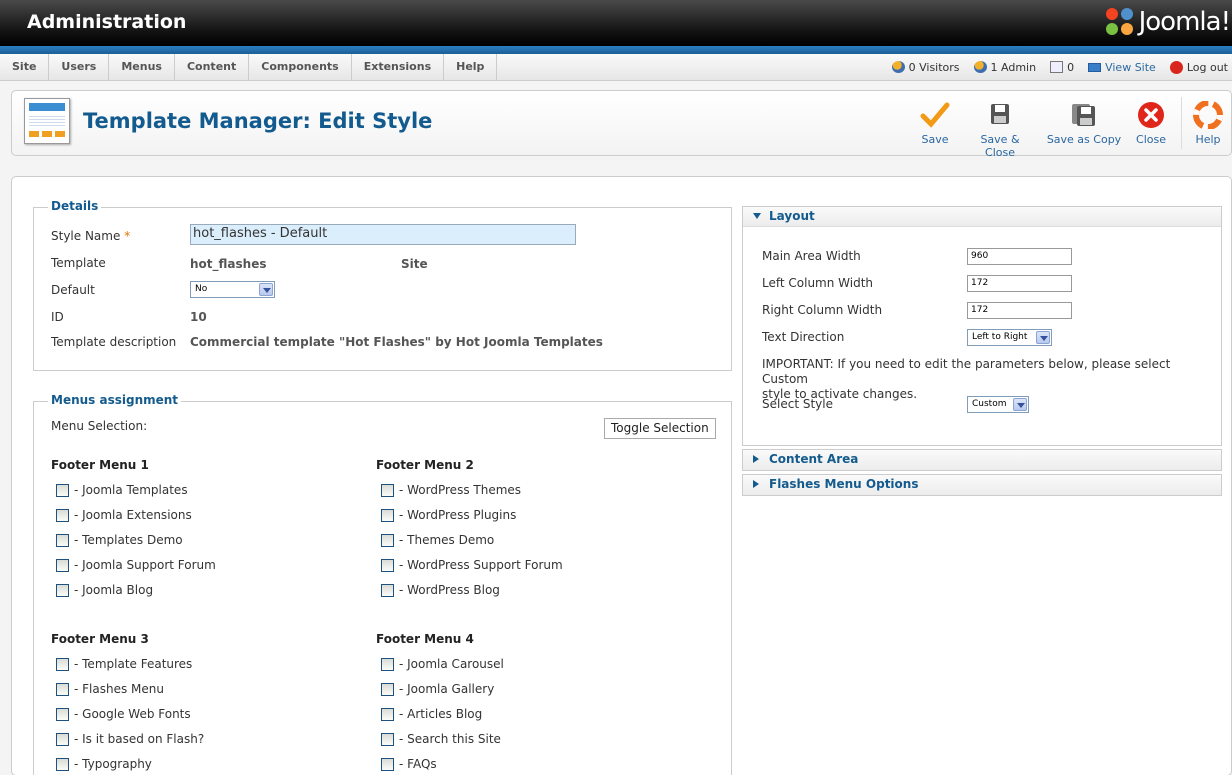 This screenshot has height=775, width=1232. I want to click on list-item: - Joomla Extensions, so click(124, 515).